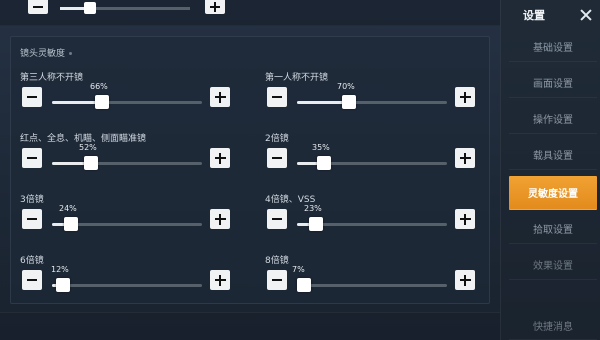  I want to click on slider-group-3x: 3倍镜 24%, so click(130, 217).